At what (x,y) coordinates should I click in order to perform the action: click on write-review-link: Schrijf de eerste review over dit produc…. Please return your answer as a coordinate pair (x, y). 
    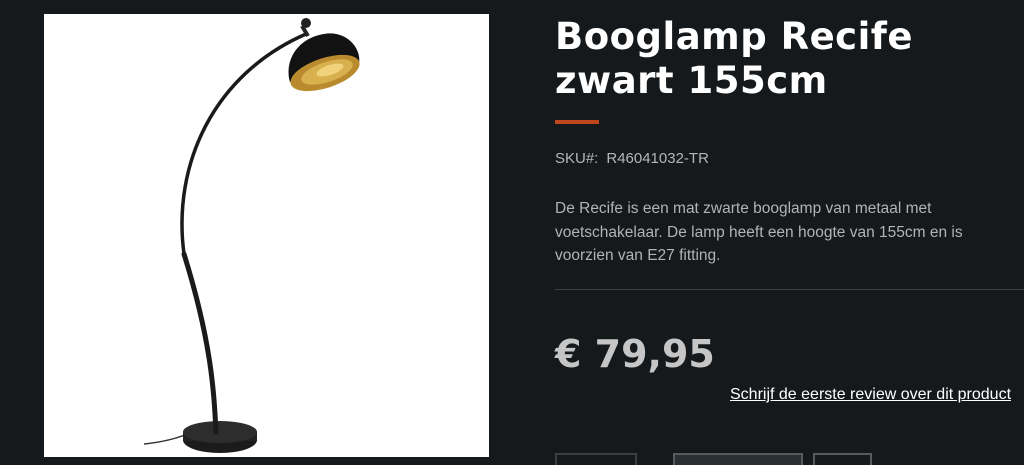
    Looking at the image, I should click on (870, 395).